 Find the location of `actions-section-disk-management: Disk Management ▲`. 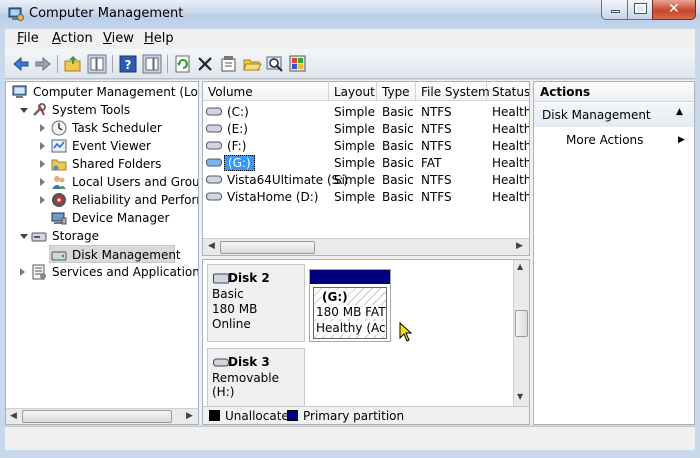

actions-section-disk-management: Disk Management ▲ is located at coordinates (614, 115).